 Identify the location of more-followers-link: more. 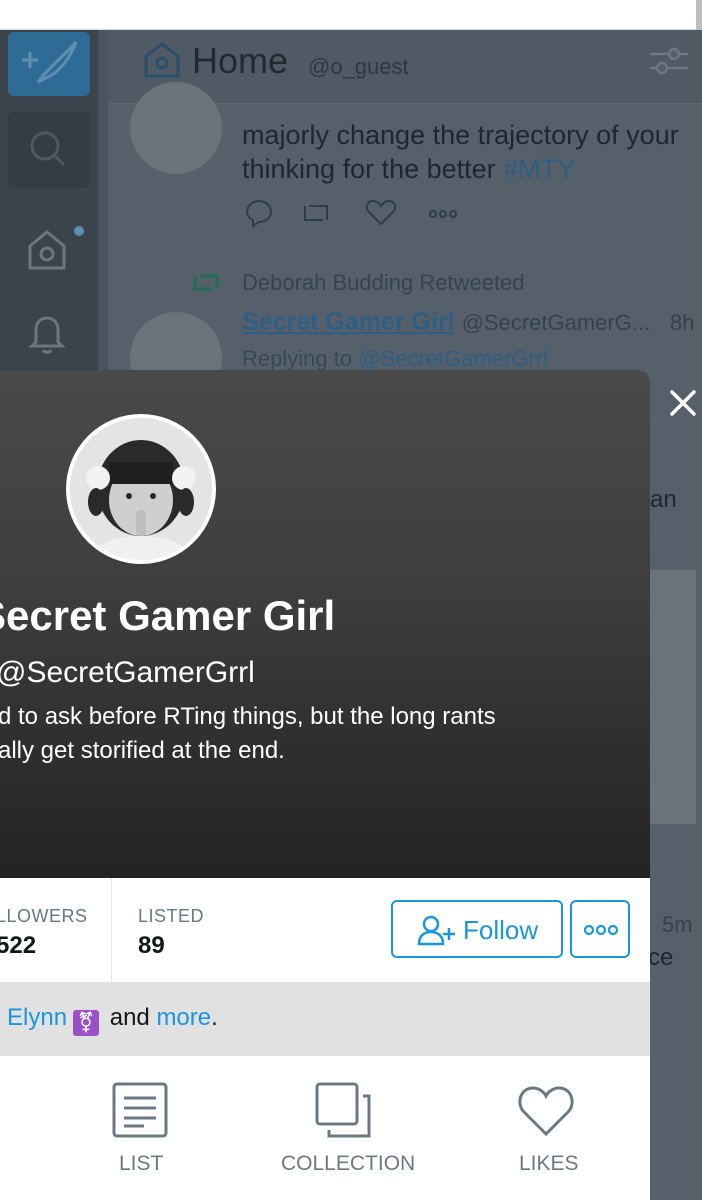
(183, 1017).